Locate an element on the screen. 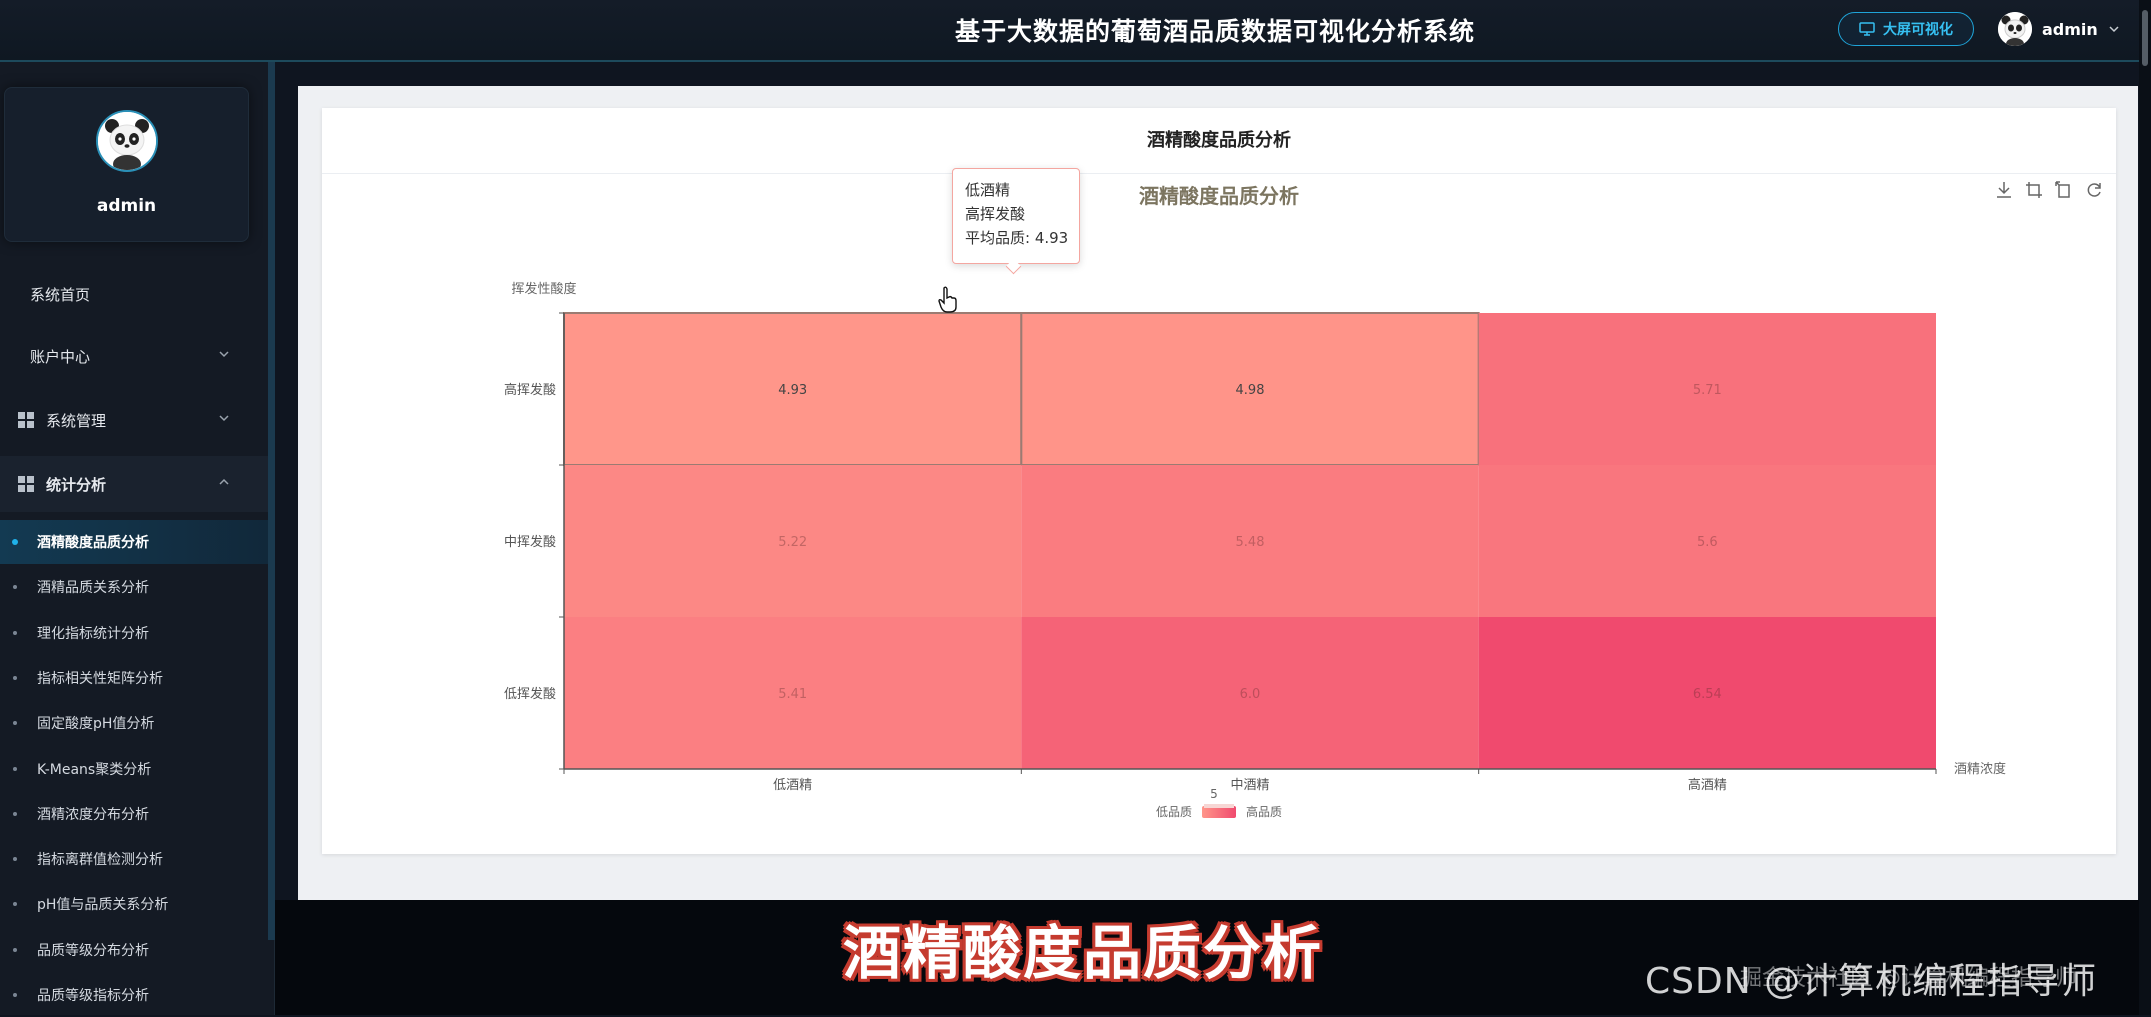 The image size is (2151, 1017). menu-item-account: 账户中心 is located at coordinates (134, 356).